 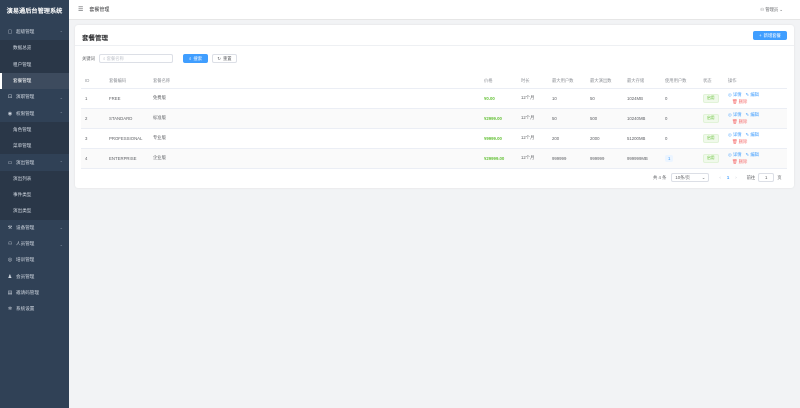 What do you see at coordinates (434, 45) in the screenshot?
I see `divider` at bounding box center [434, 45].